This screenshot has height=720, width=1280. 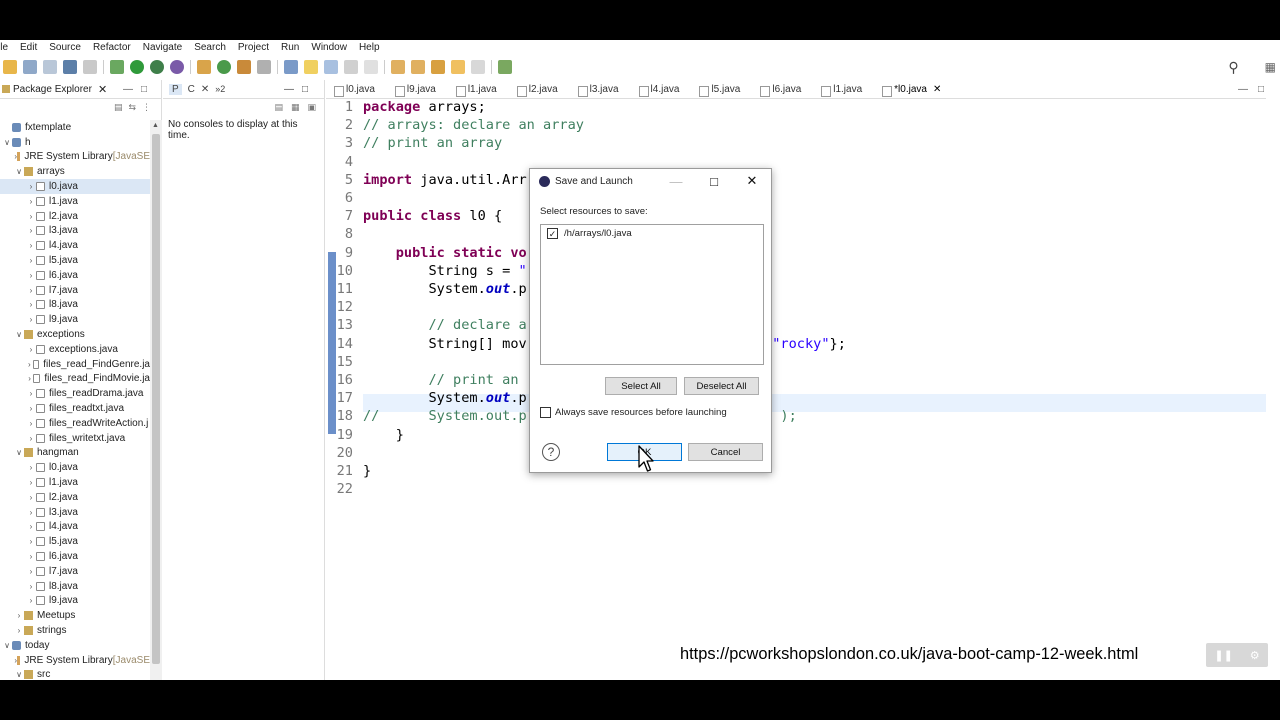 What do you see at coordinates (714, 181) in the screenshot?
I see `maximize-icon: □` at bounding box center [714, 181].